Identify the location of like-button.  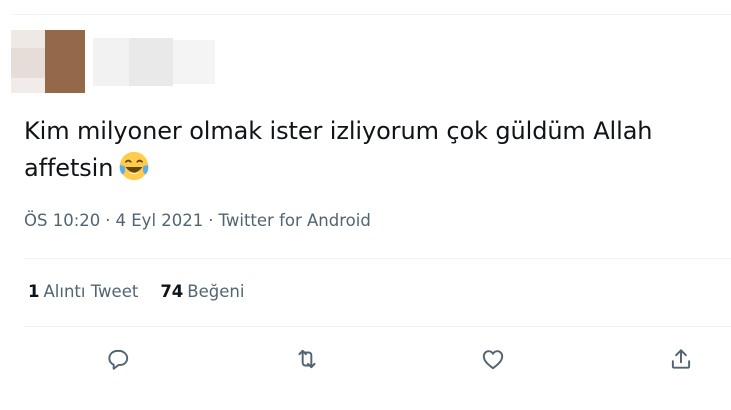
(493, 359).